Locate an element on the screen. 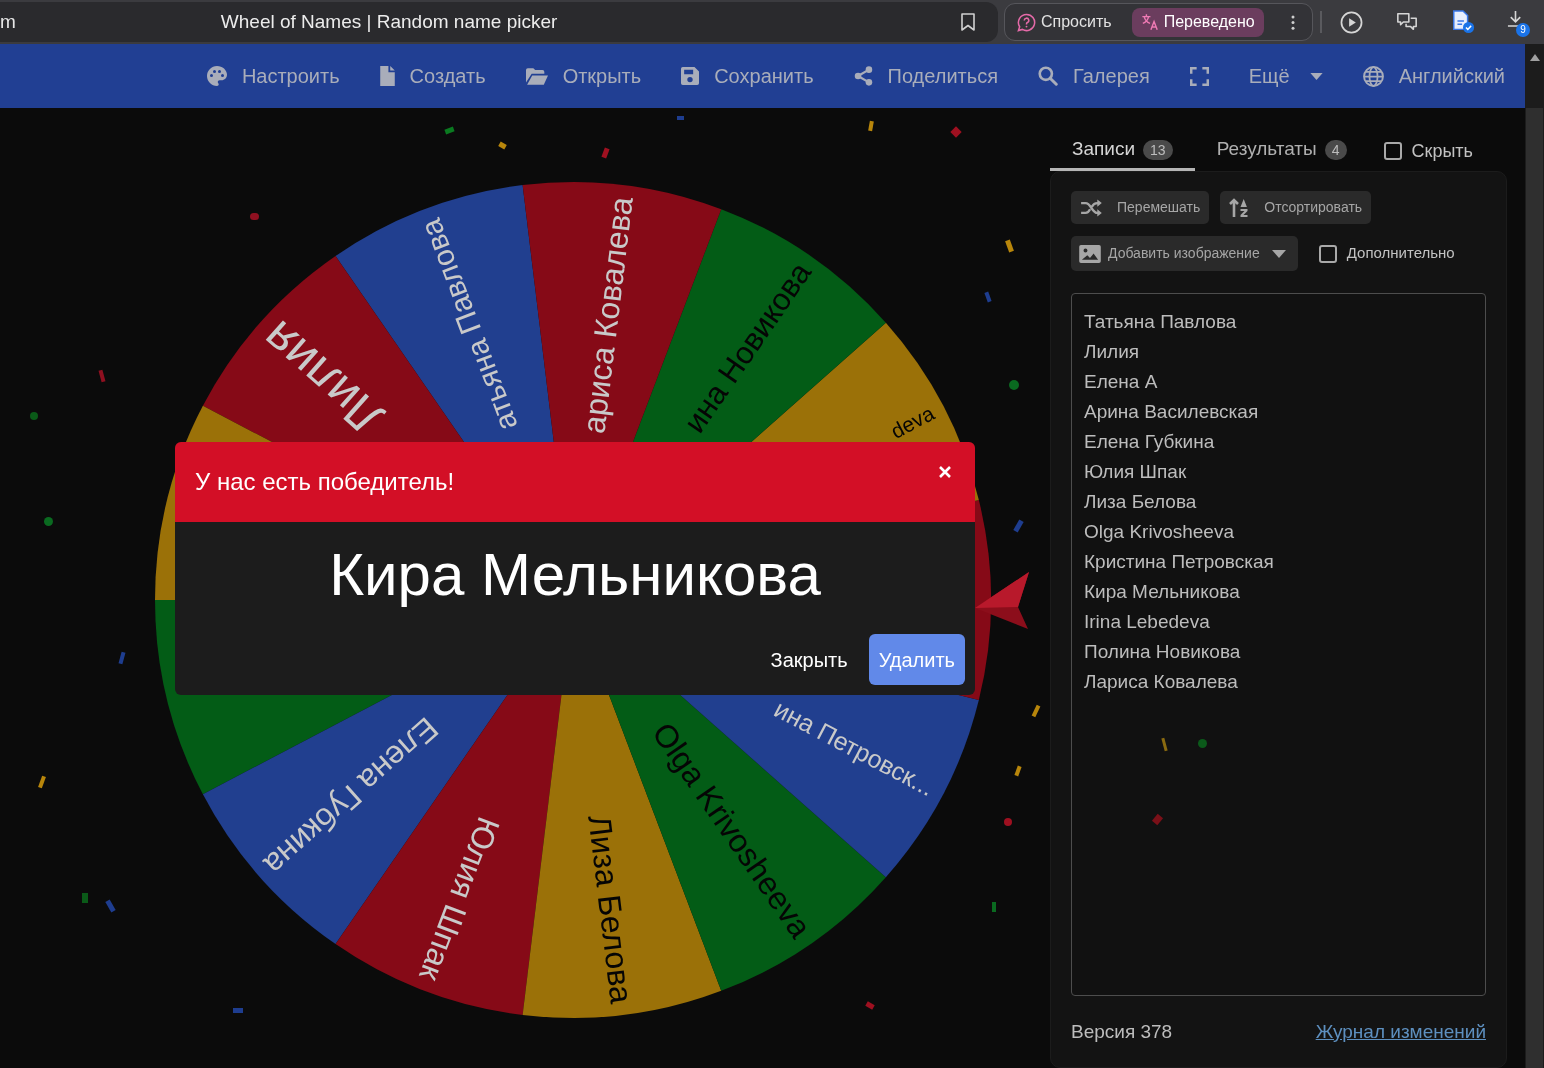 This screenshot has height=1068, width=1544. chat-bubbles-icon is located at coordinates (1407, 22).